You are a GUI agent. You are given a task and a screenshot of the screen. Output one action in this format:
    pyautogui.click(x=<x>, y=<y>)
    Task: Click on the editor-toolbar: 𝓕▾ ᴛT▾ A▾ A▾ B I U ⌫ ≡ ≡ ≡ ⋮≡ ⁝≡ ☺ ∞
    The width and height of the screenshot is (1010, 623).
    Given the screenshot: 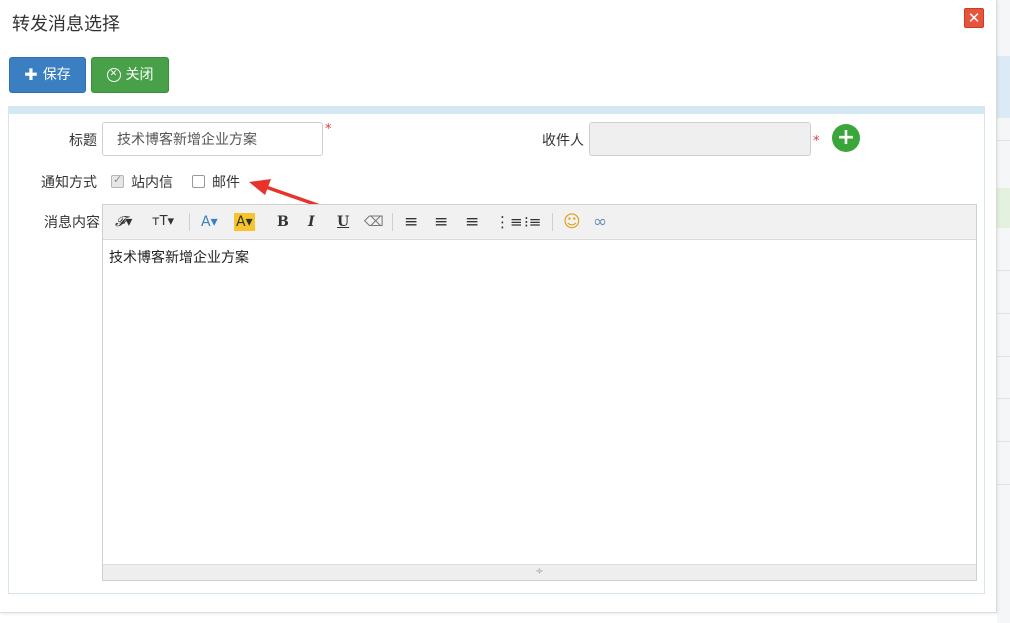 What is the action you would take?
    pyautogui.click(x=539, y=222)
    